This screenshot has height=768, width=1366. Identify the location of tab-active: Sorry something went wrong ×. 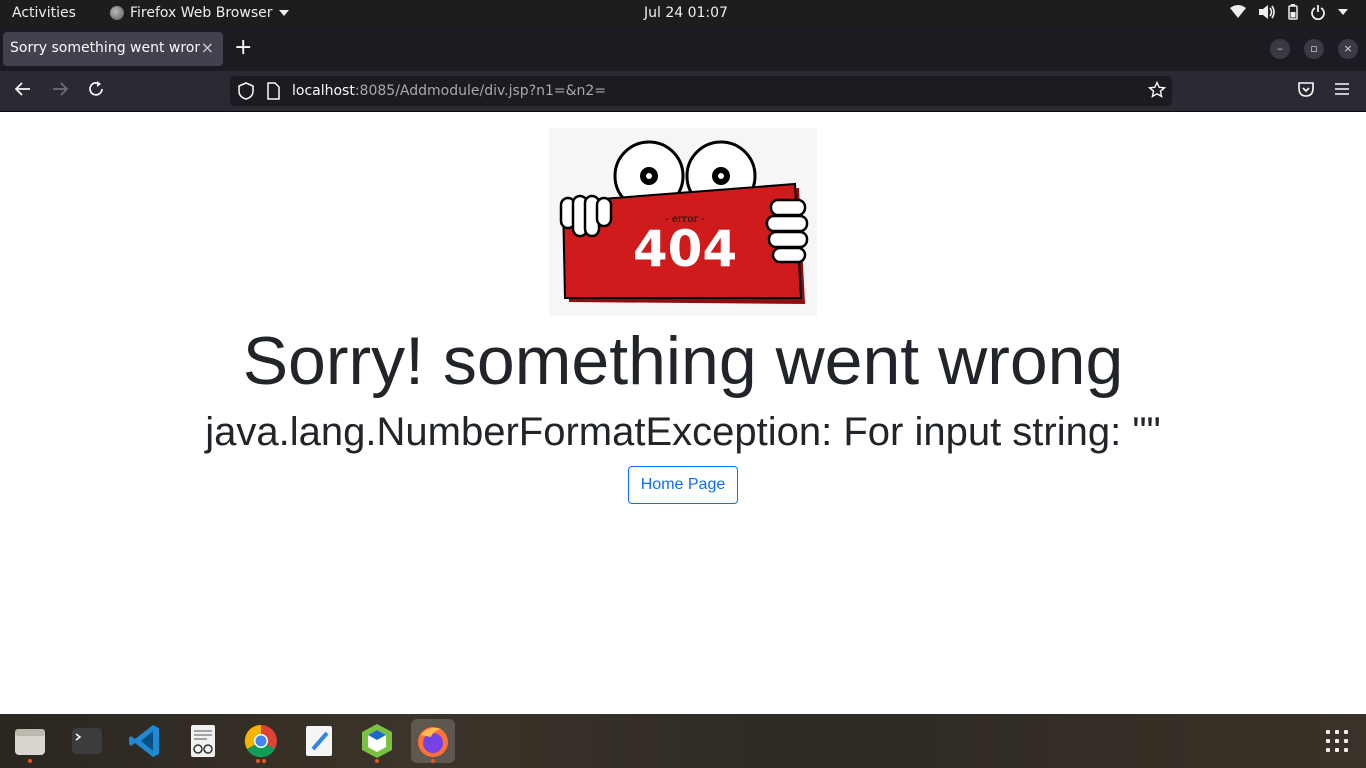
(113, 49).